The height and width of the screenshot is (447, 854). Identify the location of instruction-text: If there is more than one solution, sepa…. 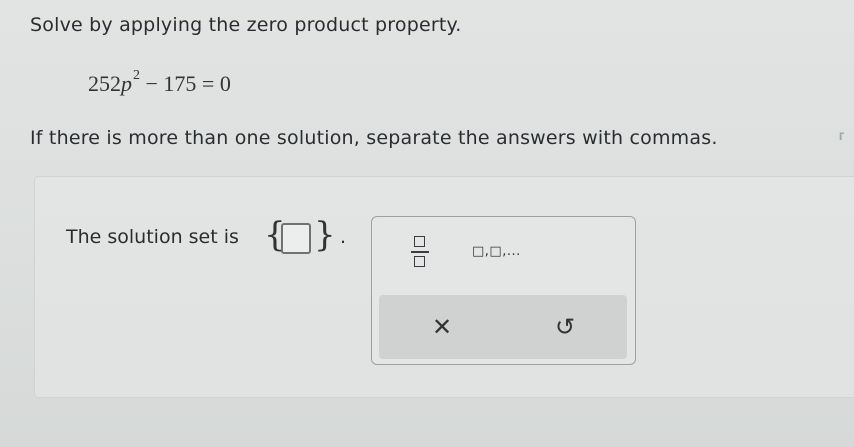
(374, 138).